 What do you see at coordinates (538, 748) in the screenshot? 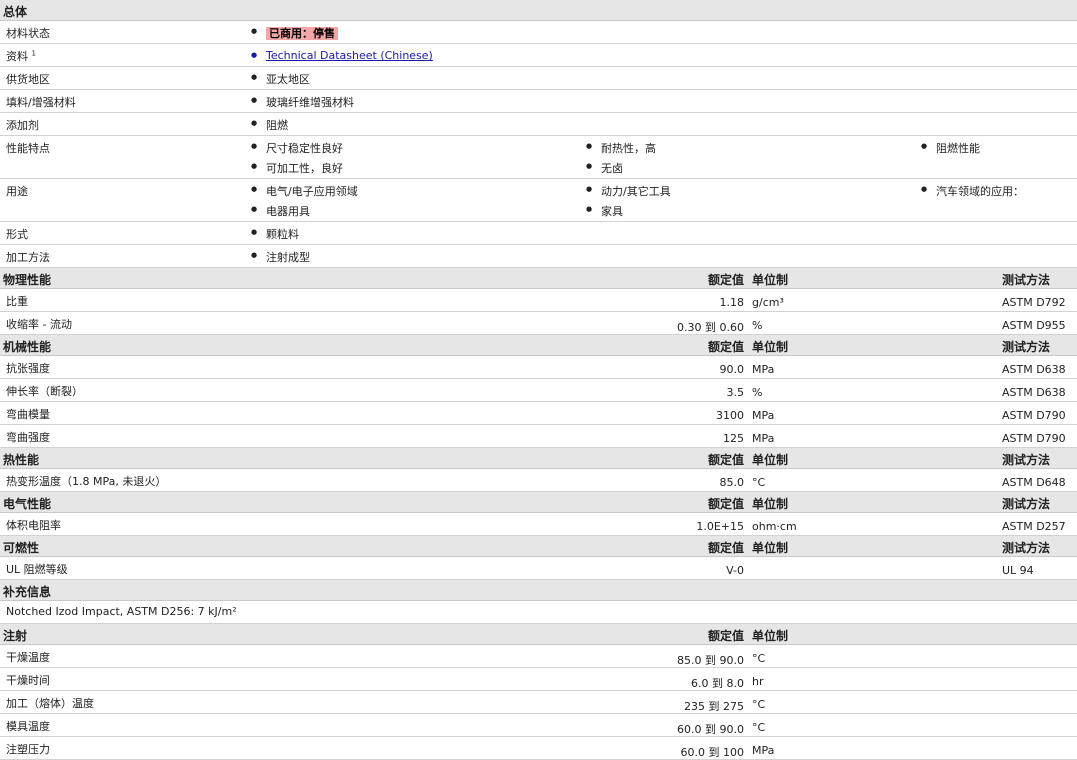
I see `table-row: 注塑压力 60.0 到 100 MPa` at bounding box center [538, 748].